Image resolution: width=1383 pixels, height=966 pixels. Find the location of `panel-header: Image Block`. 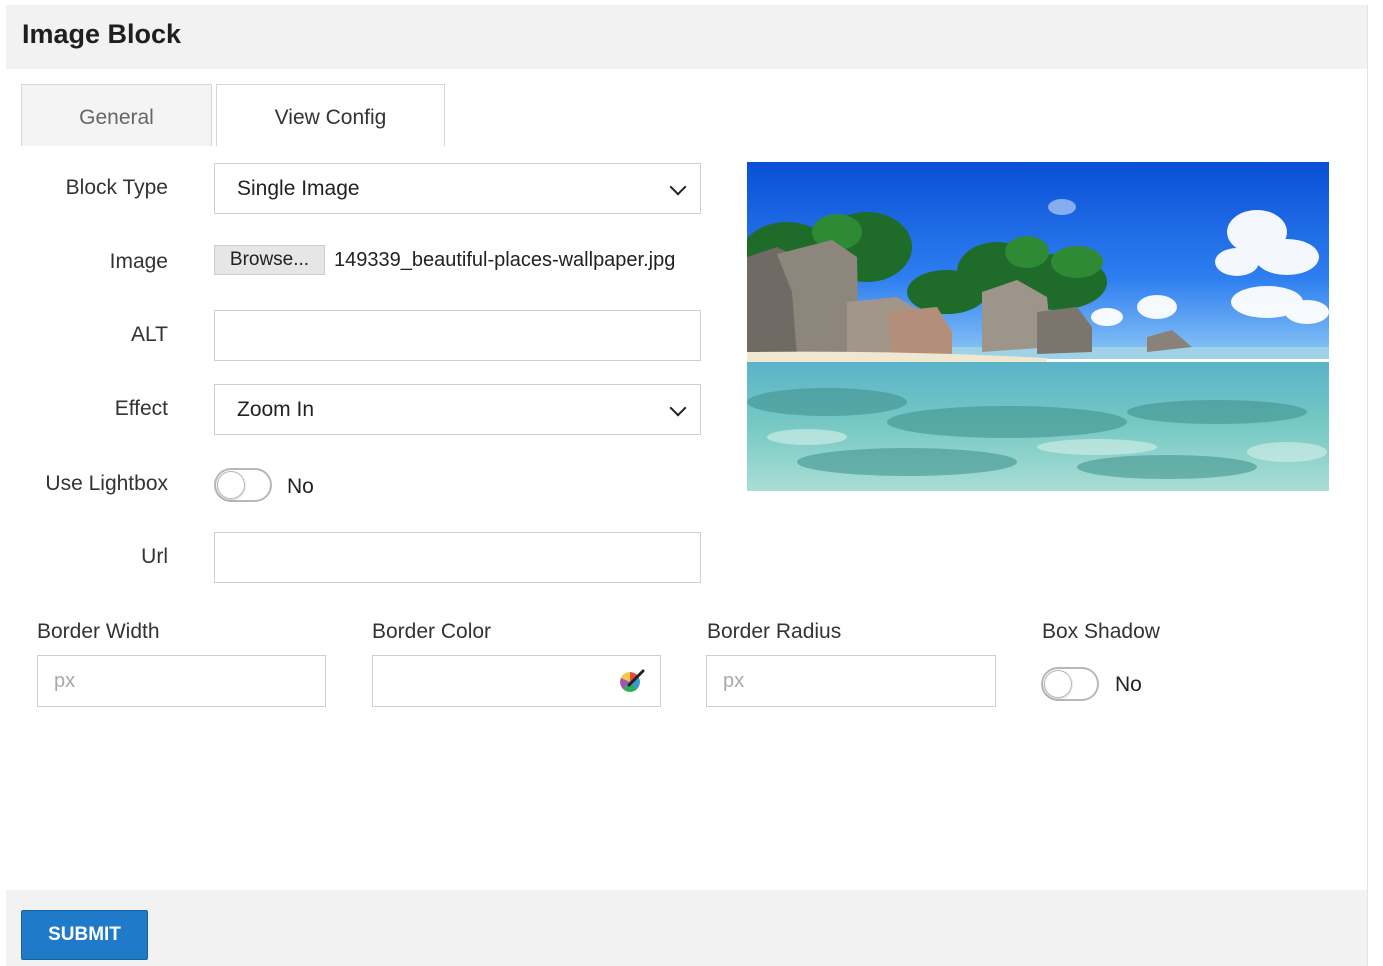

panel-header: Image Block is located at coordinates (686, 37).